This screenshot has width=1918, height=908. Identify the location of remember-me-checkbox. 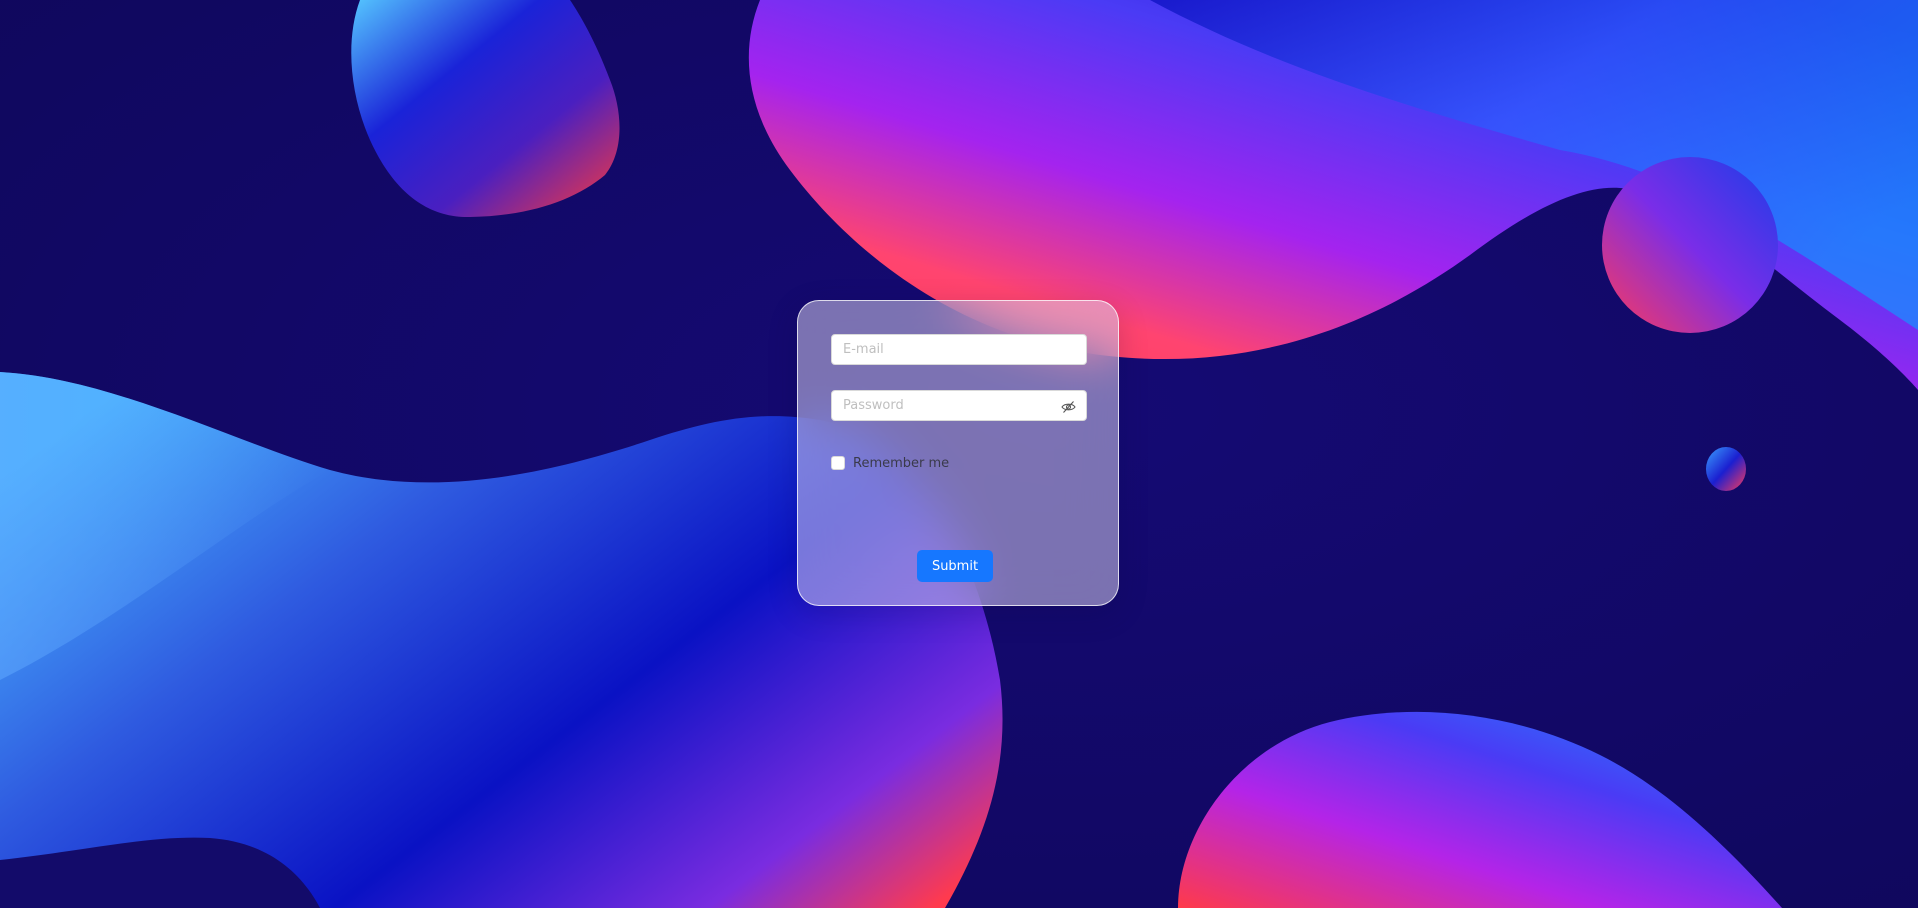
(838, 463).